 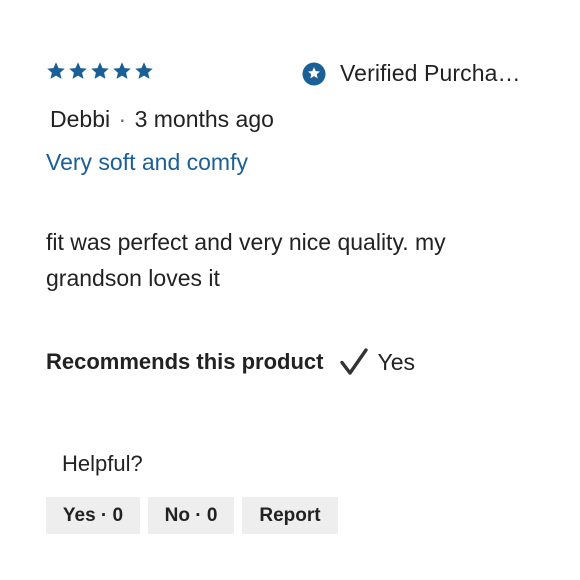 I want to click on helpful-yes-button: Yes · 0, so click(x=93, y=515).